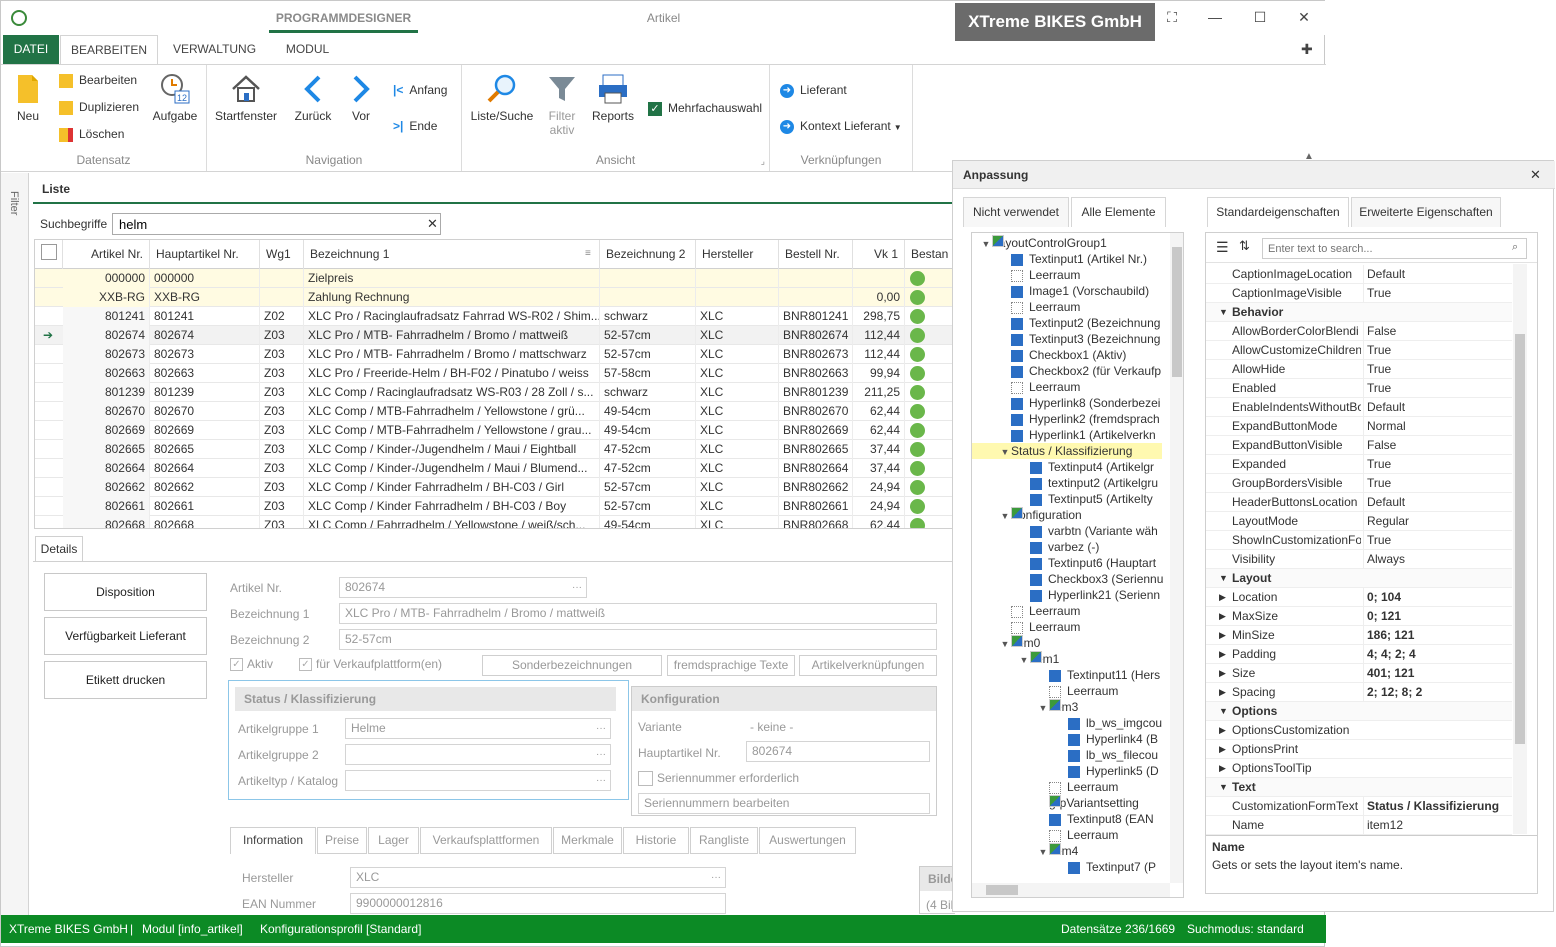 Image resolution: width=1556 pixels, height=947 pixels. Describe the element at coordinates (313, 98) in the screenshot. I see `zurueck-button: Zurück` at that location.